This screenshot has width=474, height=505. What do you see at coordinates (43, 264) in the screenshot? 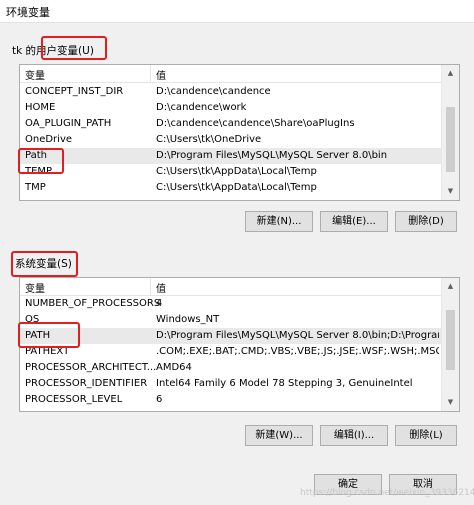
I see `system-vars-group-title: 系统变量(S)` at bounding box center [43, 264].